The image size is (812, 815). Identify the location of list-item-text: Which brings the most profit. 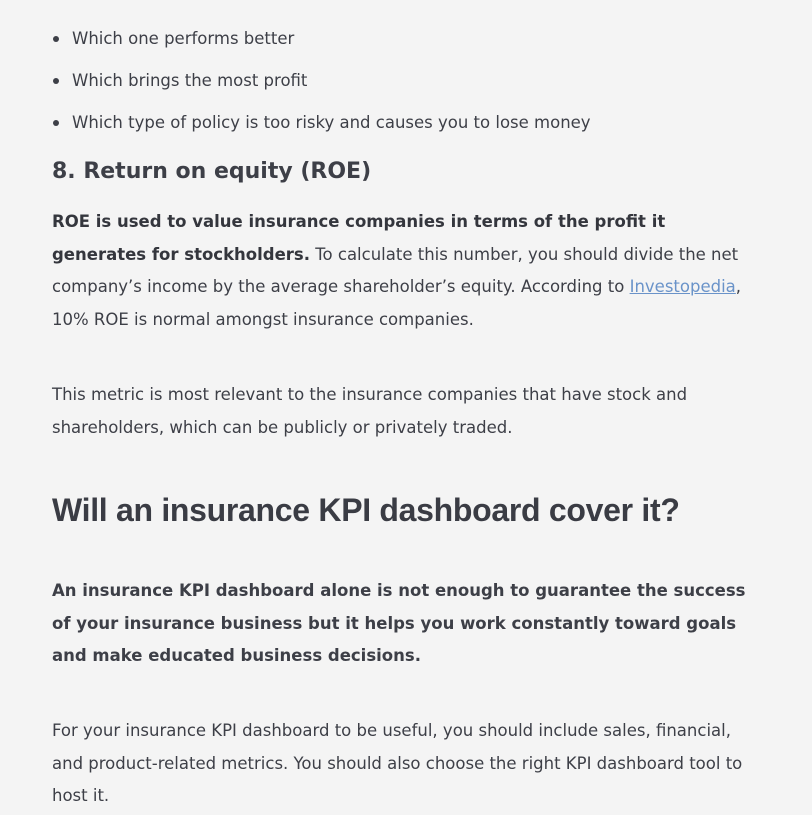
(190, 80).